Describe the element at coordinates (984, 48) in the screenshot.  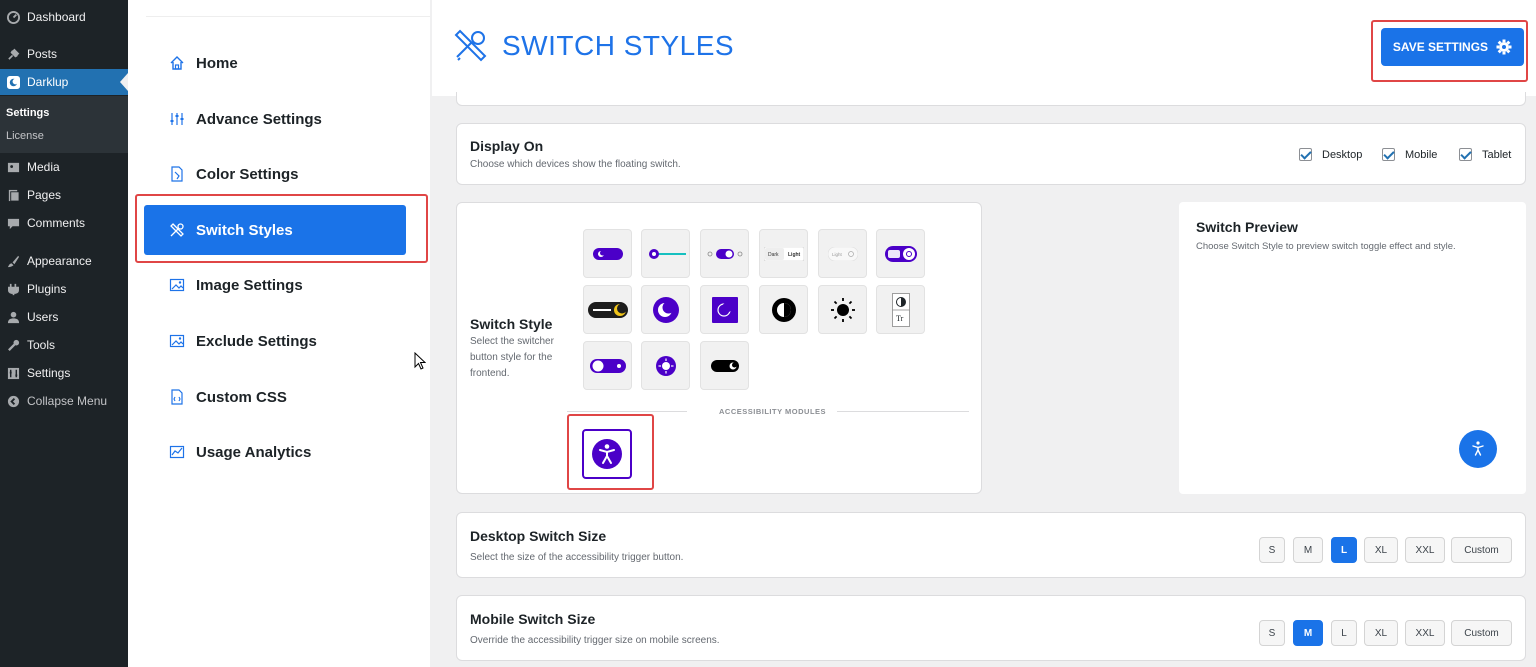
I see `page-header: SWITCH STYLES SAVE SETTINGS` at that location.